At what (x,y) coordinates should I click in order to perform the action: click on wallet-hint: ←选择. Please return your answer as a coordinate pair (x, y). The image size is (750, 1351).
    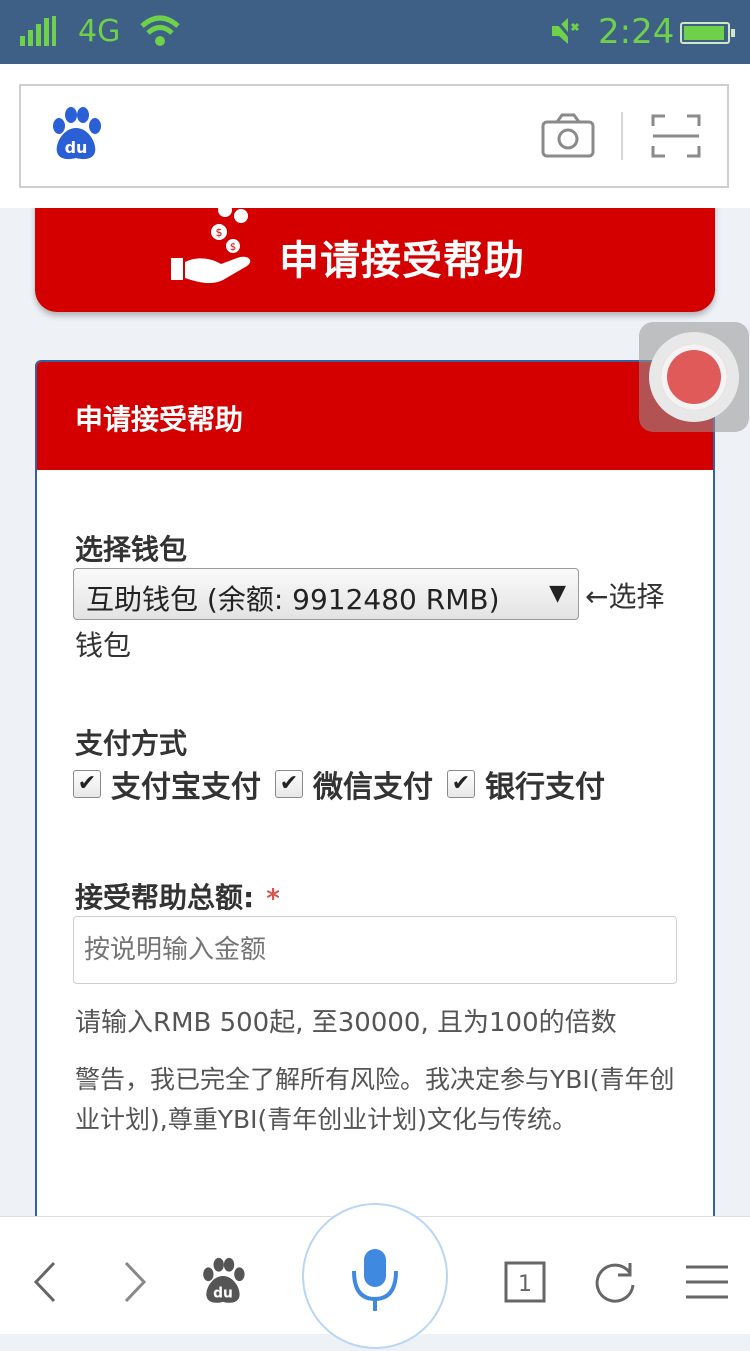
    Looking at the image, I should click on (625, 596).